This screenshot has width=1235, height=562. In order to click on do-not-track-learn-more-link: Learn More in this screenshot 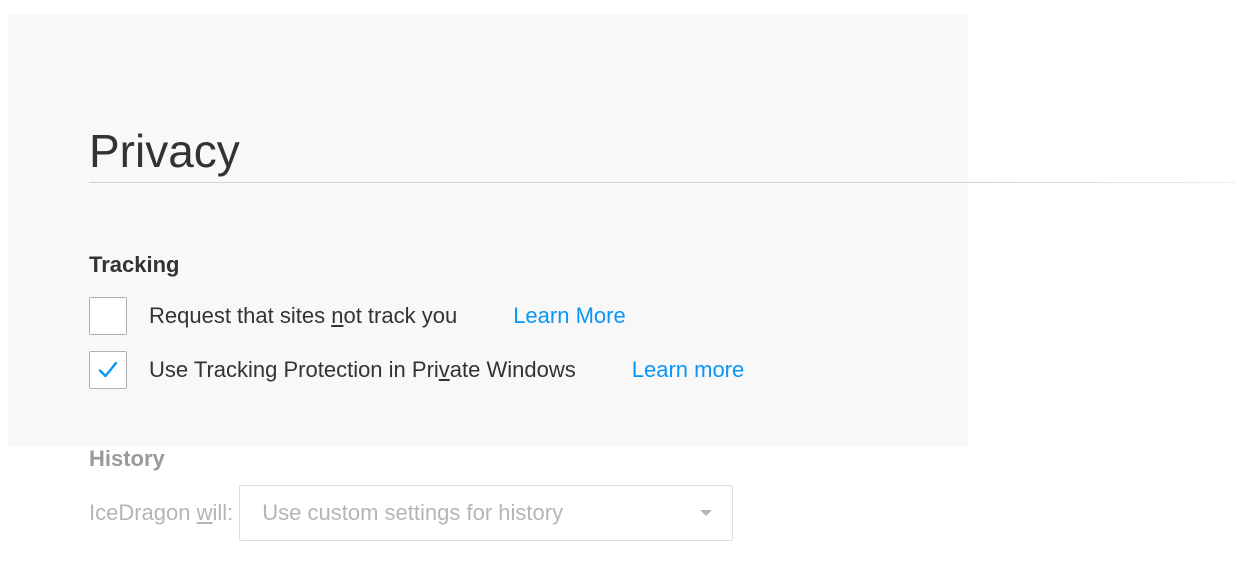, I will do `click(569, 316)`.